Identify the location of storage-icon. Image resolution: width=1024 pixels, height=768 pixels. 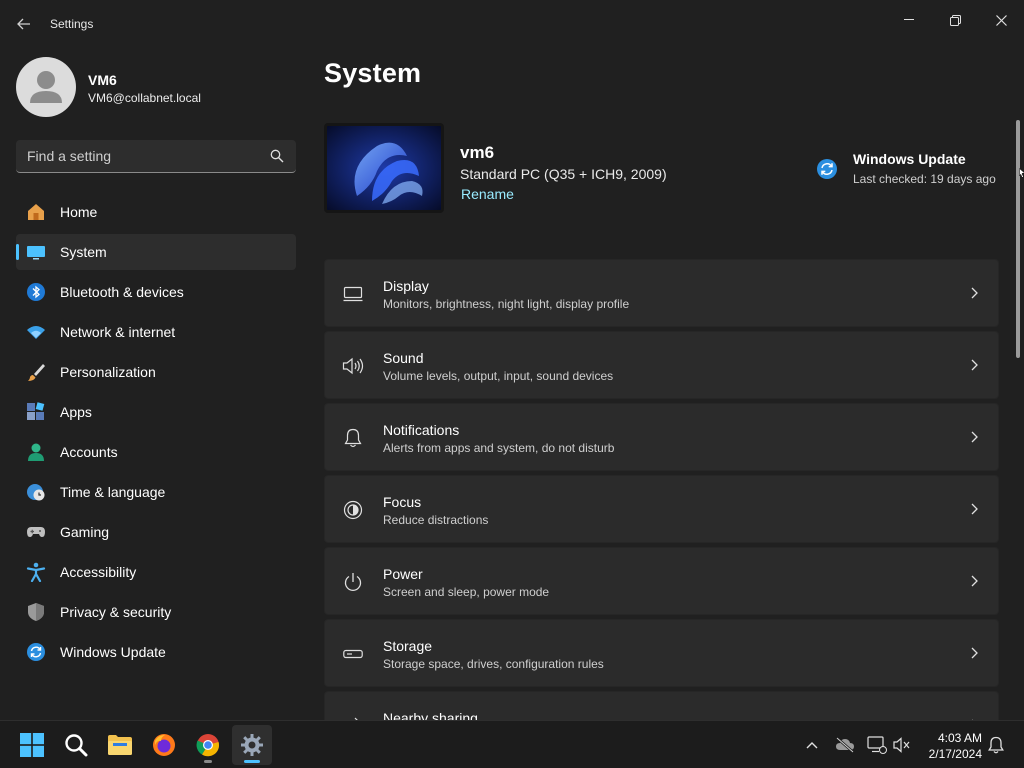
(353, 654).